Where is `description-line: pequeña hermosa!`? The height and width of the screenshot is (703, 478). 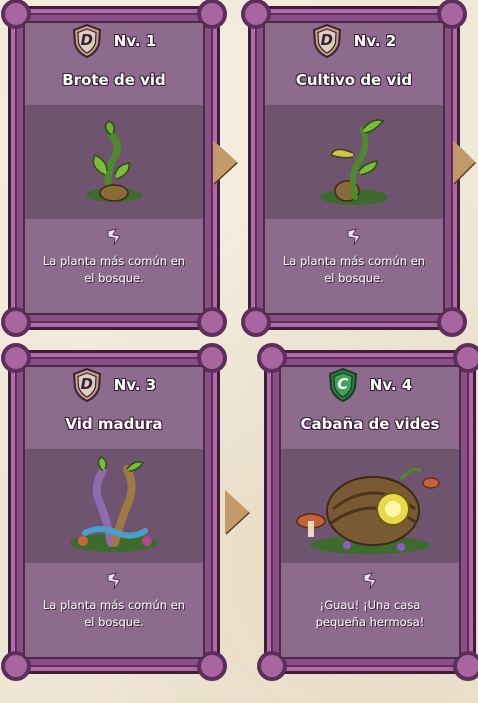 description-line: pequeña hermosa! is located at coordinates (370, 622).